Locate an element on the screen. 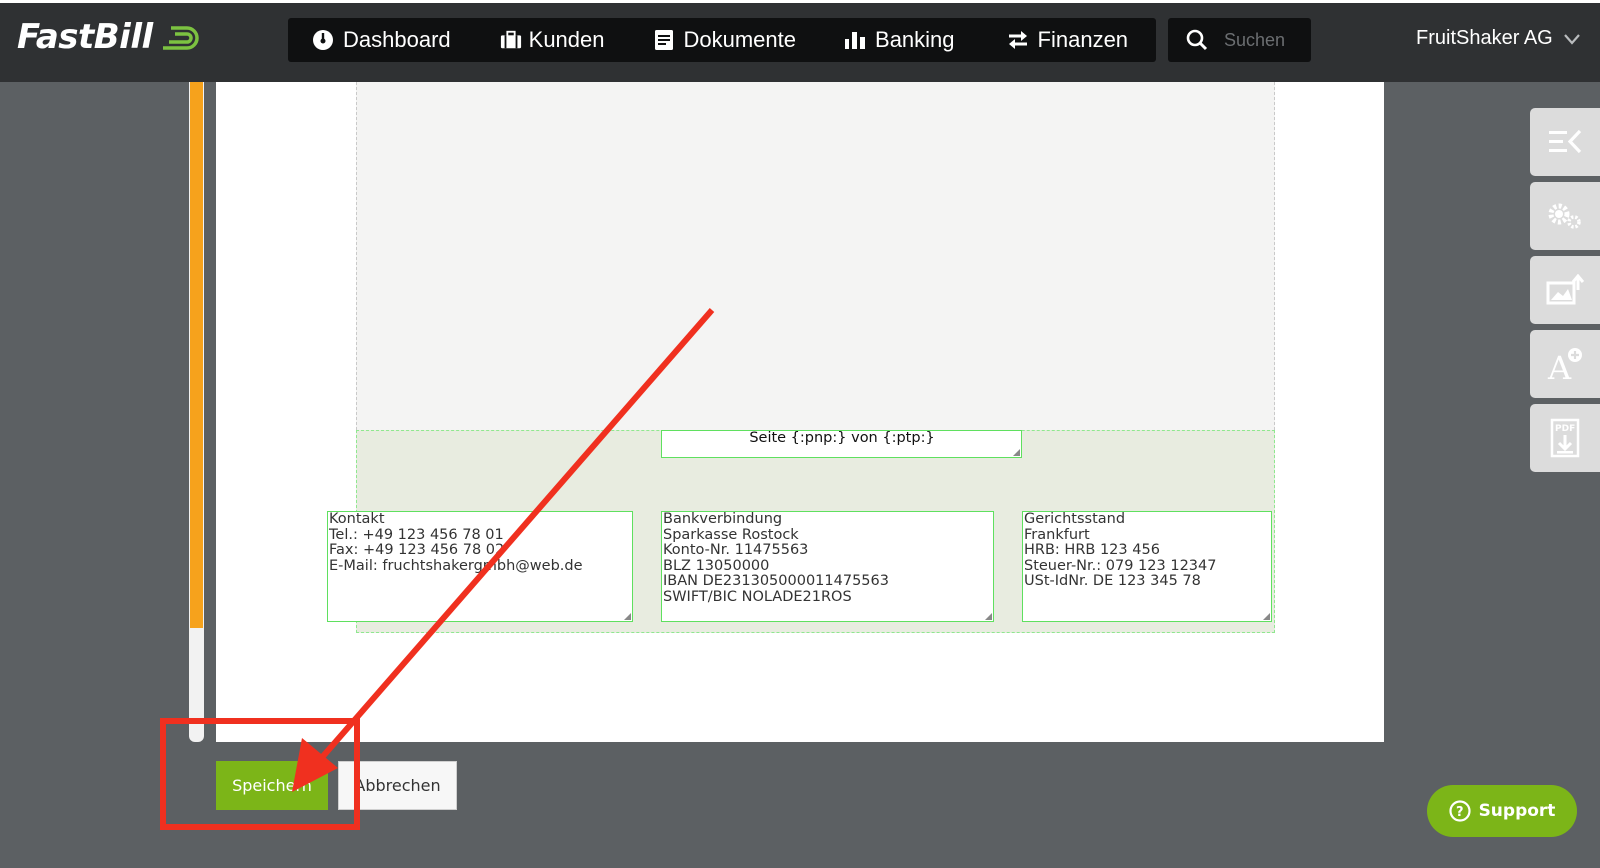 The image size is (1600, 868). support-label: Support is located at coordinates (1517, 811).